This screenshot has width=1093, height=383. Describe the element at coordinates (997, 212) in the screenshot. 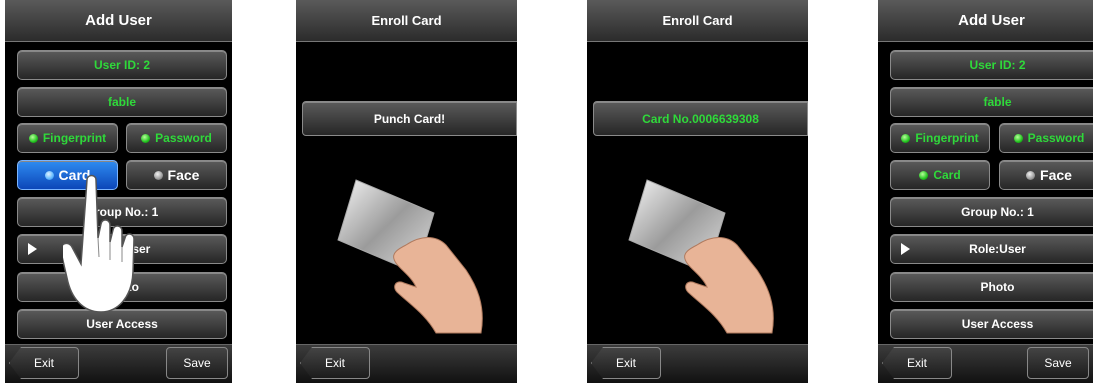

I see `group-label: Group No.: 1` at that location.